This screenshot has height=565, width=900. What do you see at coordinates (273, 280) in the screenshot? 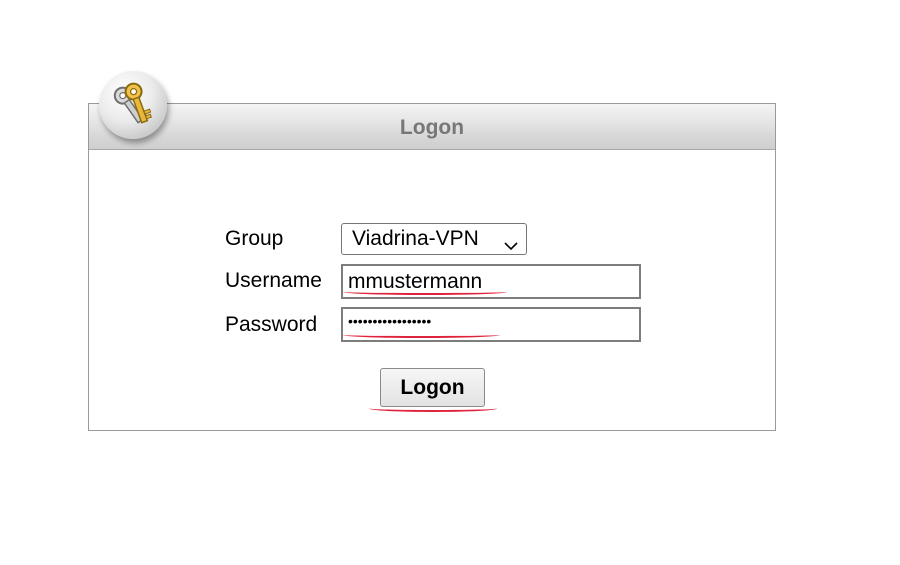
I see `username-label: Username` at bounding box center [273, 280].